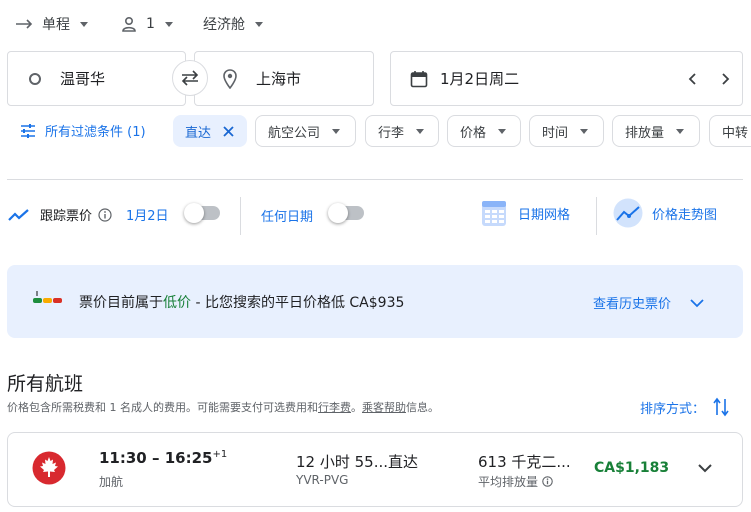 The width and height of the screenshot is (751, 512). What do you see at coordinates (508, 482) in the screenshot?
I see `emissions-label: 平均排放量` at bounding box center [508, 482].